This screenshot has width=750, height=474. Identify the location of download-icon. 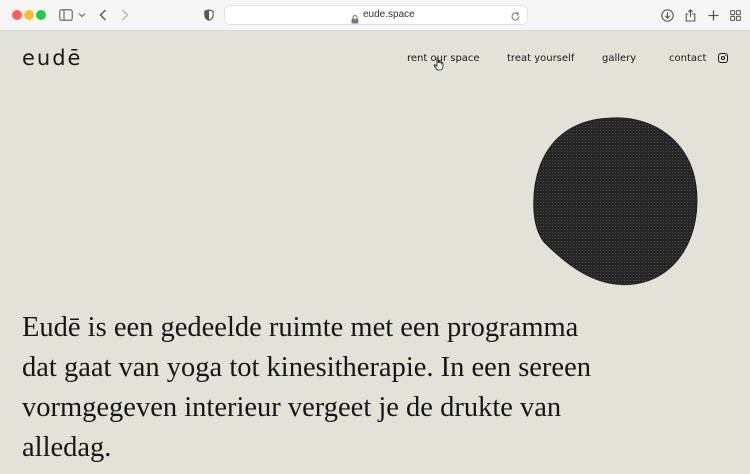
(667, 15).